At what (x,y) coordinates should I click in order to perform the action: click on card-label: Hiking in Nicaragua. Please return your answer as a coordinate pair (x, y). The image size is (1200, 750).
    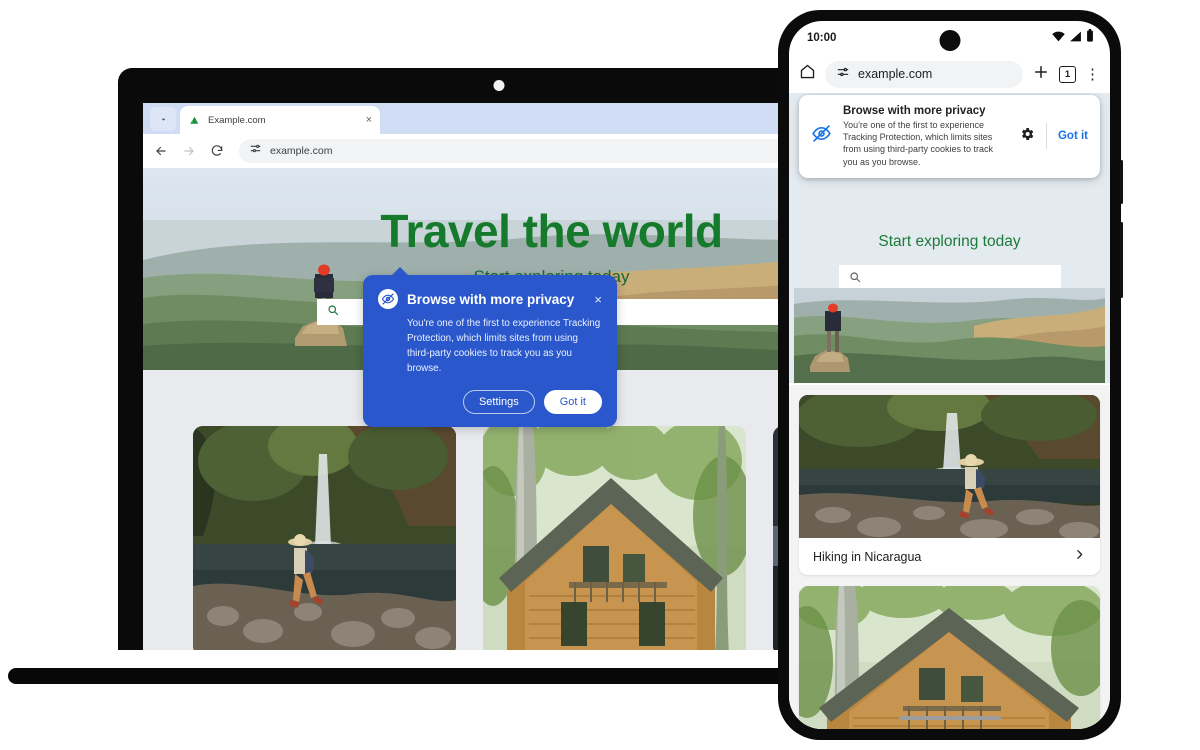
    Looking at the image, I should click on (867, 556).